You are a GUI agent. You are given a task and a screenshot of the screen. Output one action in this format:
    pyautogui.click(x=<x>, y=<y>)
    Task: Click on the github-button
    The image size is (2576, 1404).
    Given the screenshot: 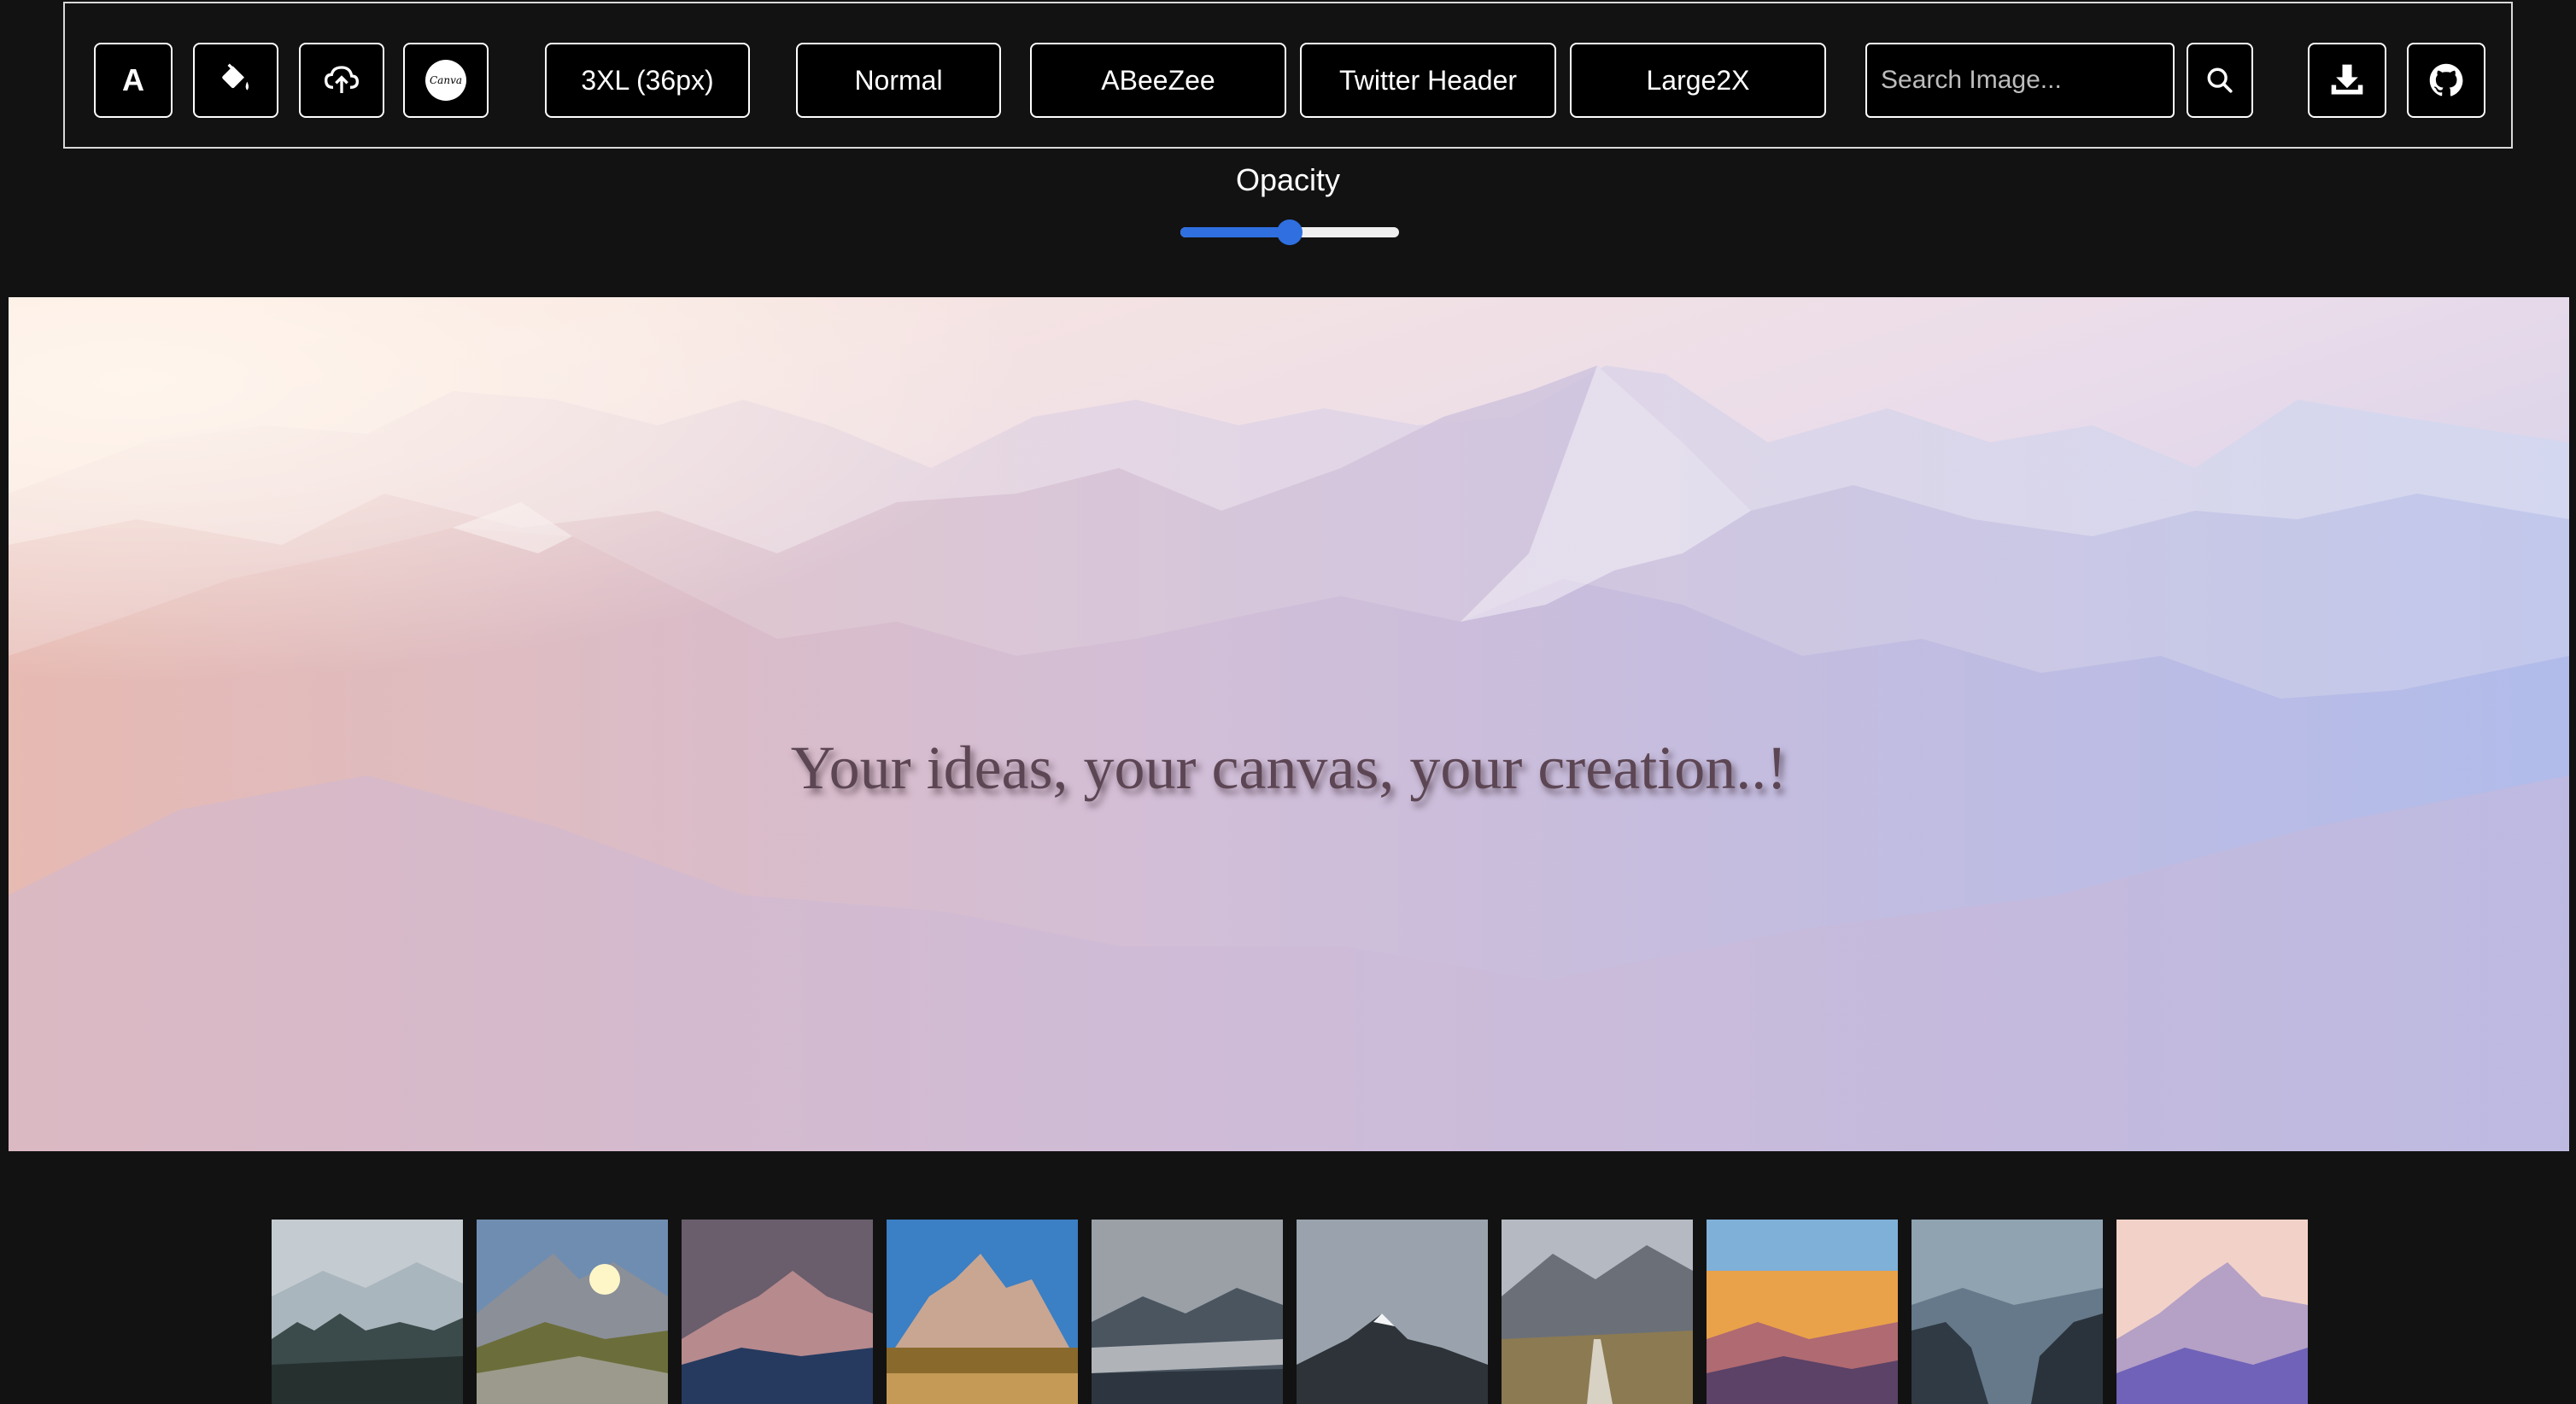 What is the action you would take?
    pyautogui.click(x=2446, y=80)
    